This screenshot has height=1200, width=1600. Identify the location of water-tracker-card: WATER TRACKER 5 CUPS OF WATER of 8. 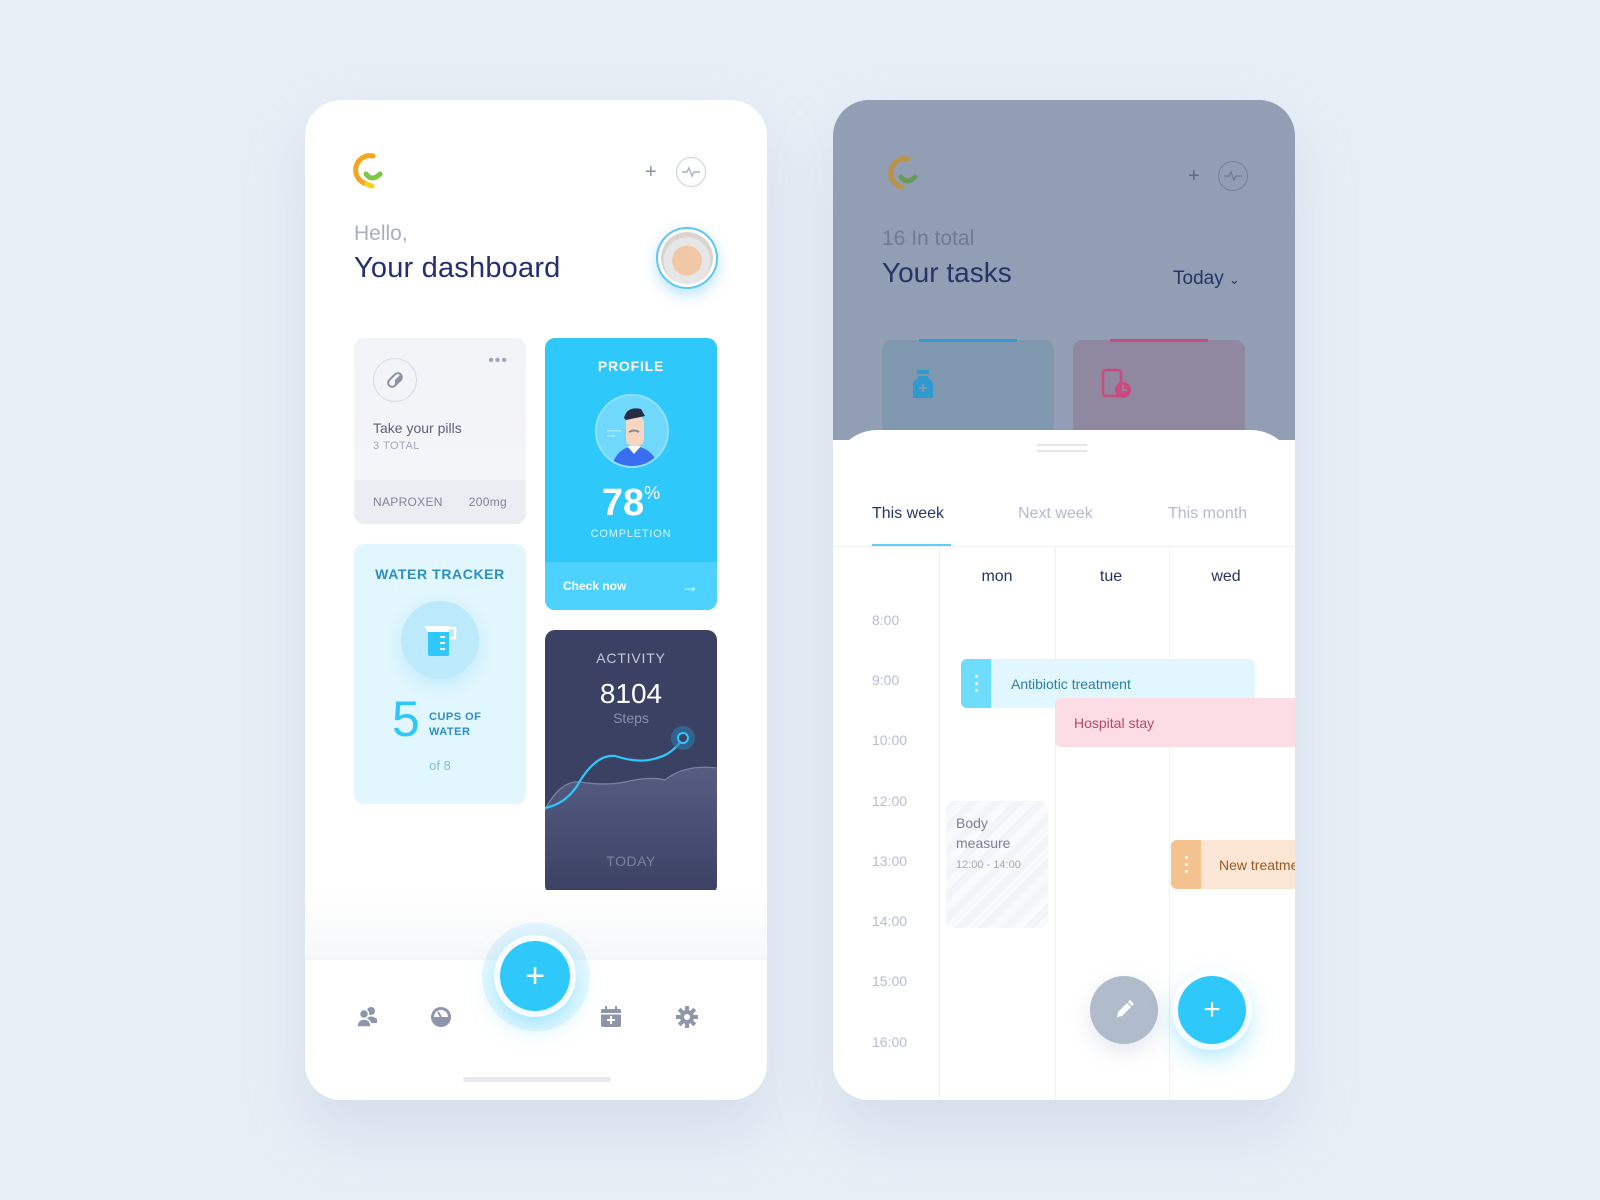
(440, 674).